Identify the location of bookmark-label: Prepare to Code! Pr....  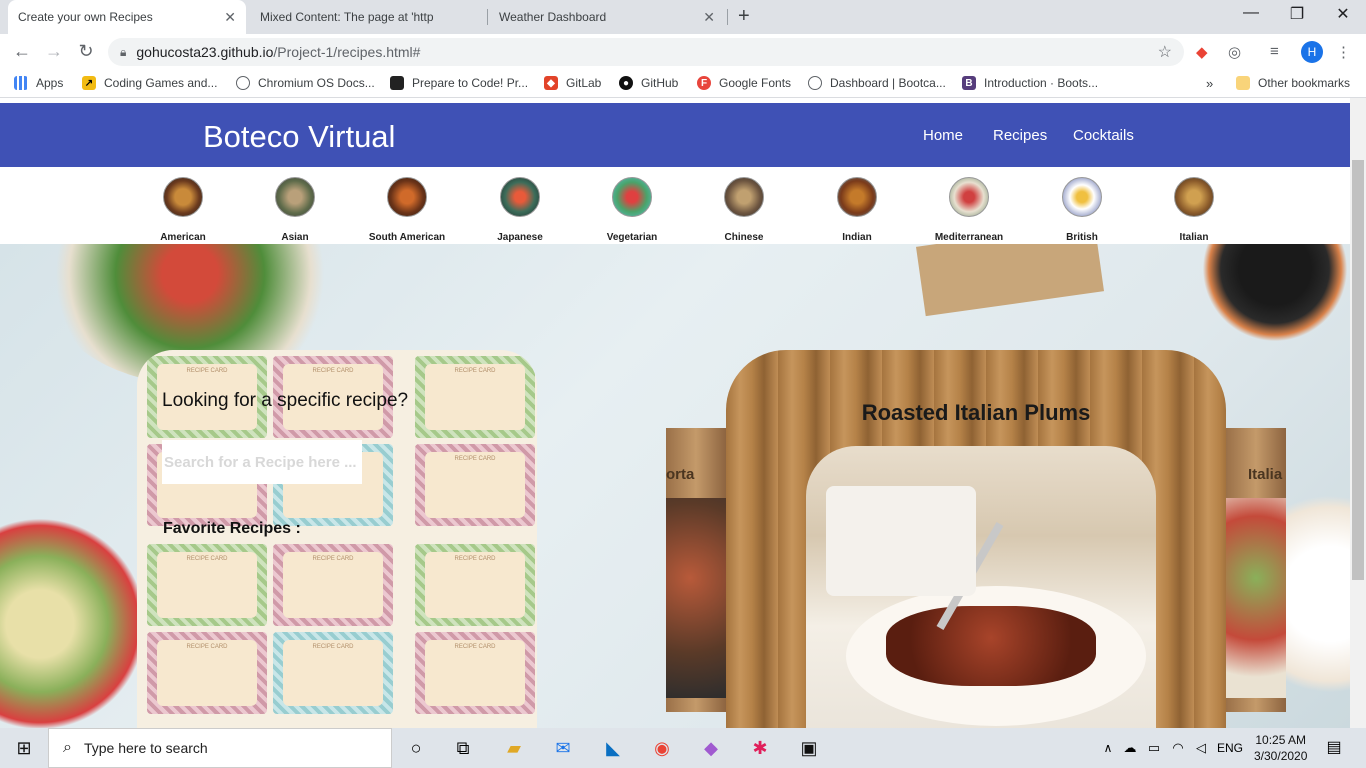
(470, 83).